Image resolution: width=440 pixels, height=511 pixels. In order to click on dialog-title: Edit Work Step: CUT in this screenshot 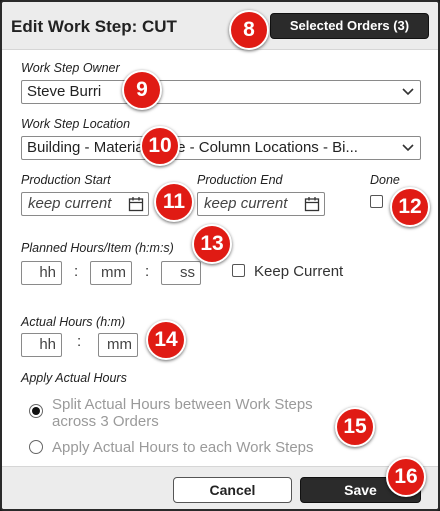, I will do `click(94, 26)`.